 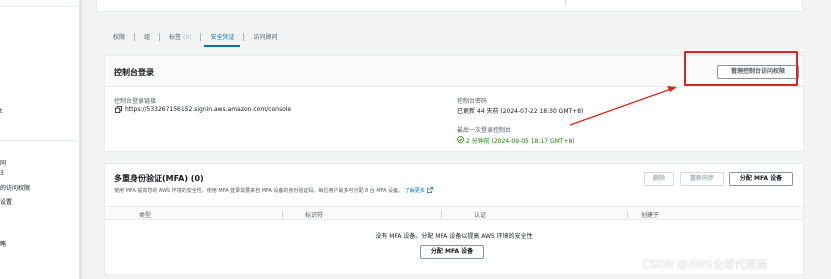 What do you see at coordinates (3, 162) in the screenshot?
I see `sidebar-fragment: 同` at bounding box center [3, 162].